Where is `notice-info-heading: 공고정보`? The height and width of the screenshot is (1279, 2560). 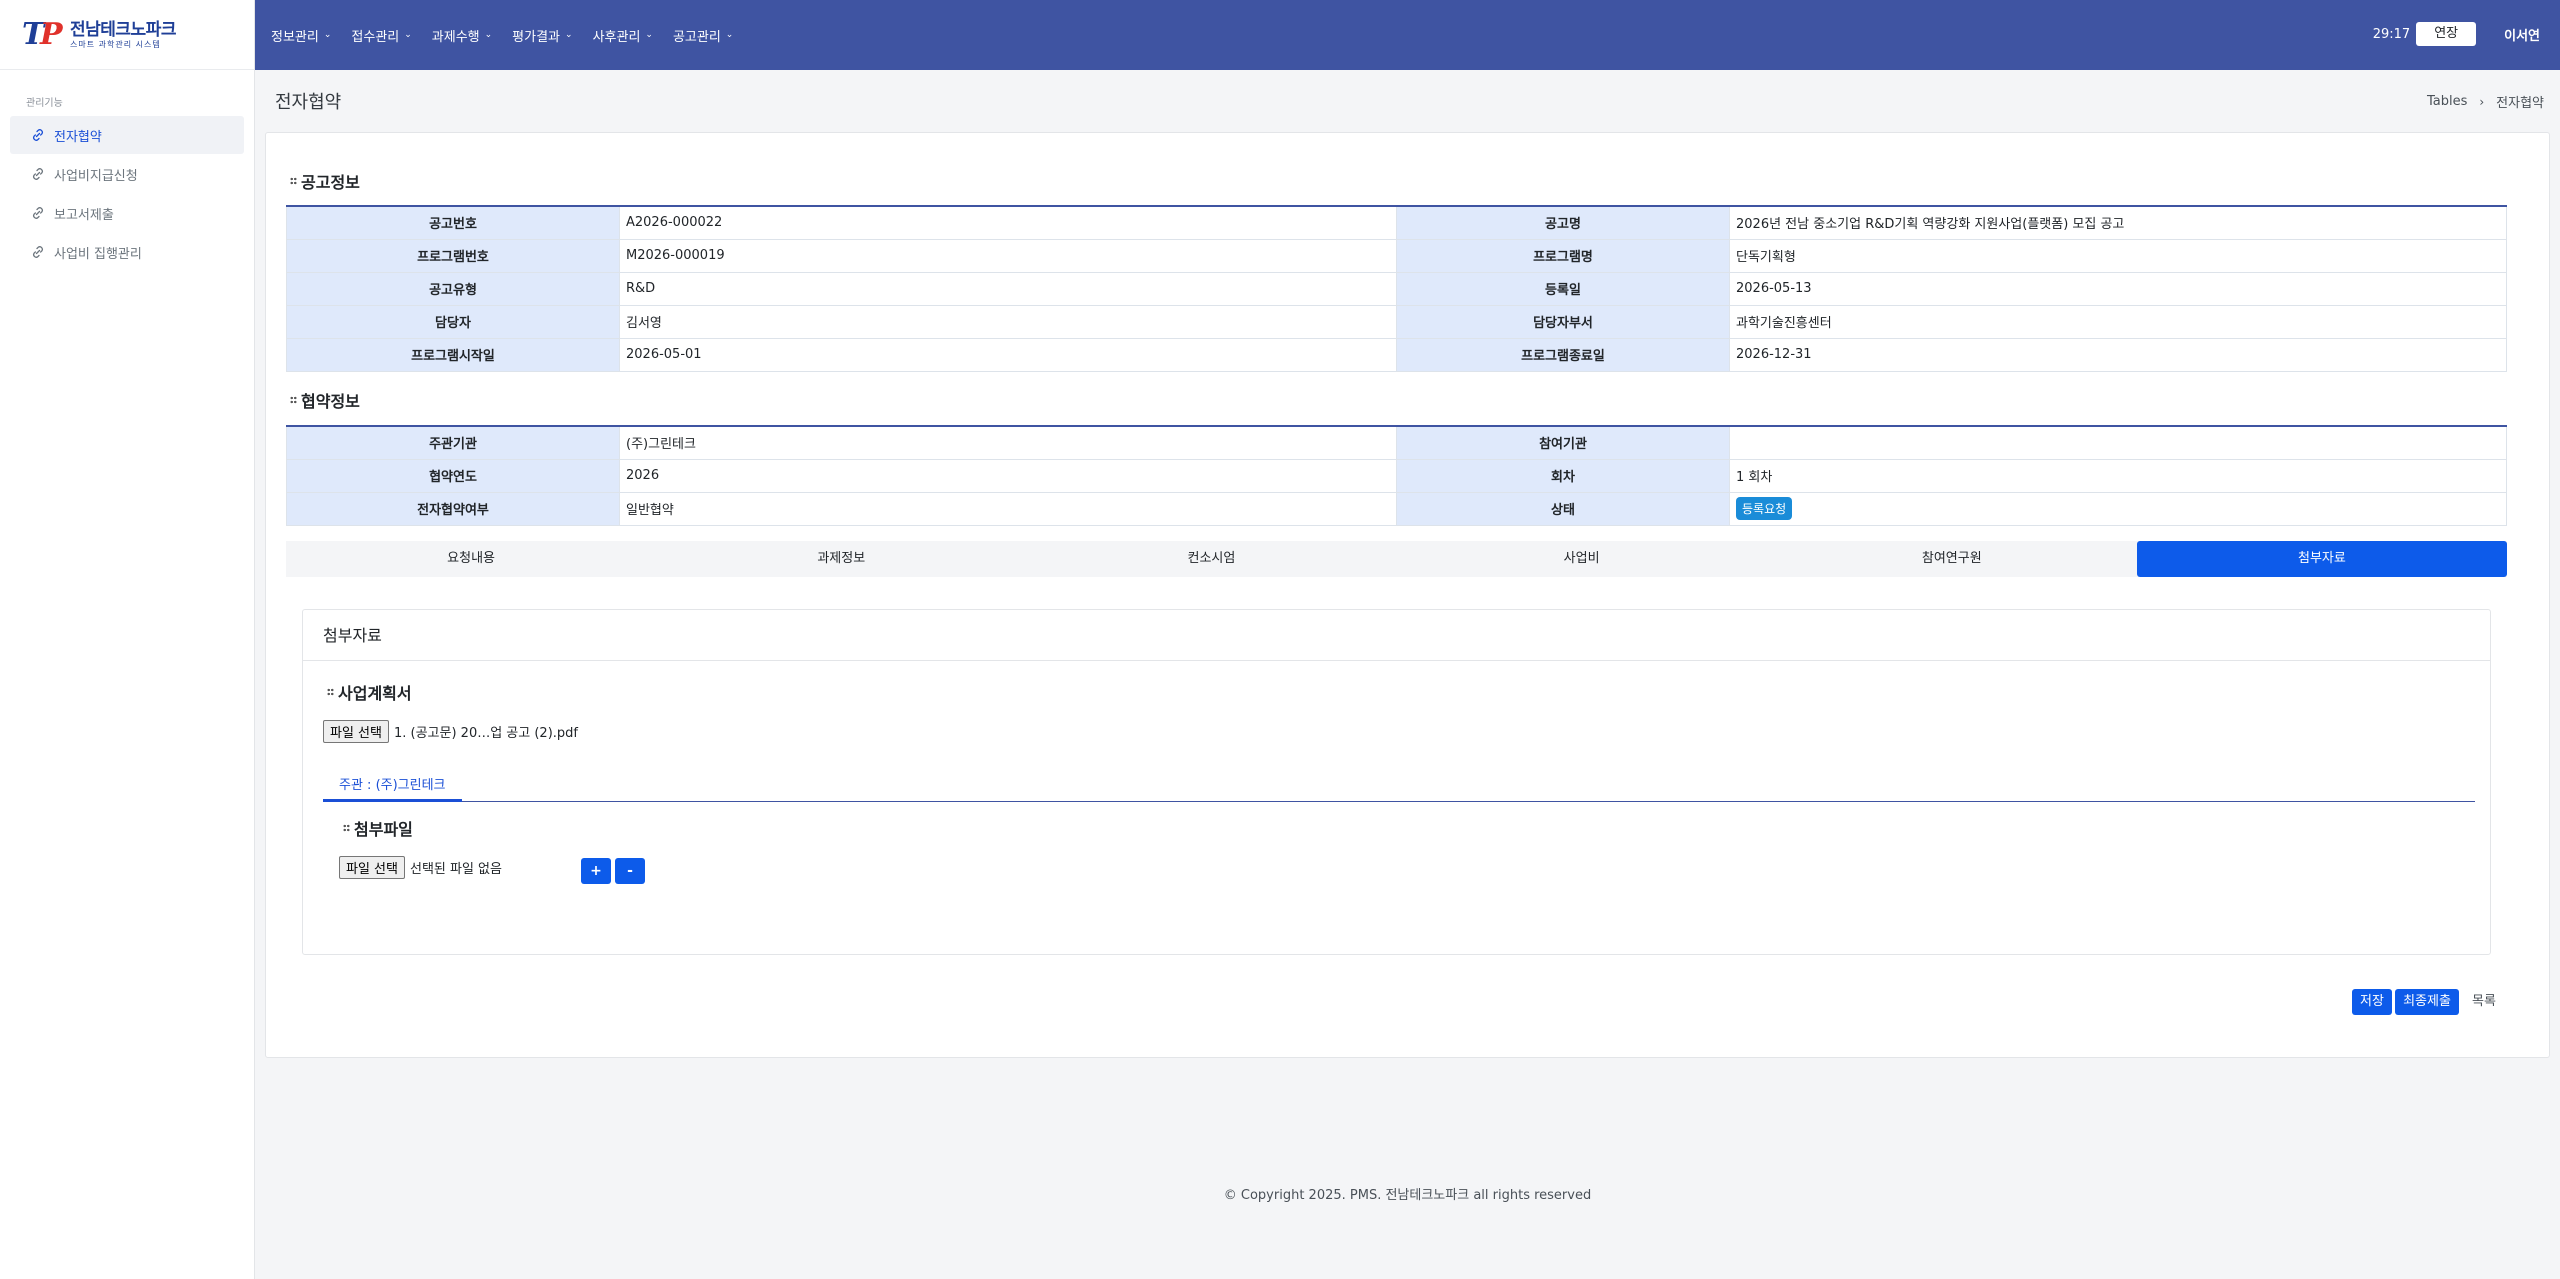 notice-info-heading: 공고정보 is located at coordinates (325, 181).